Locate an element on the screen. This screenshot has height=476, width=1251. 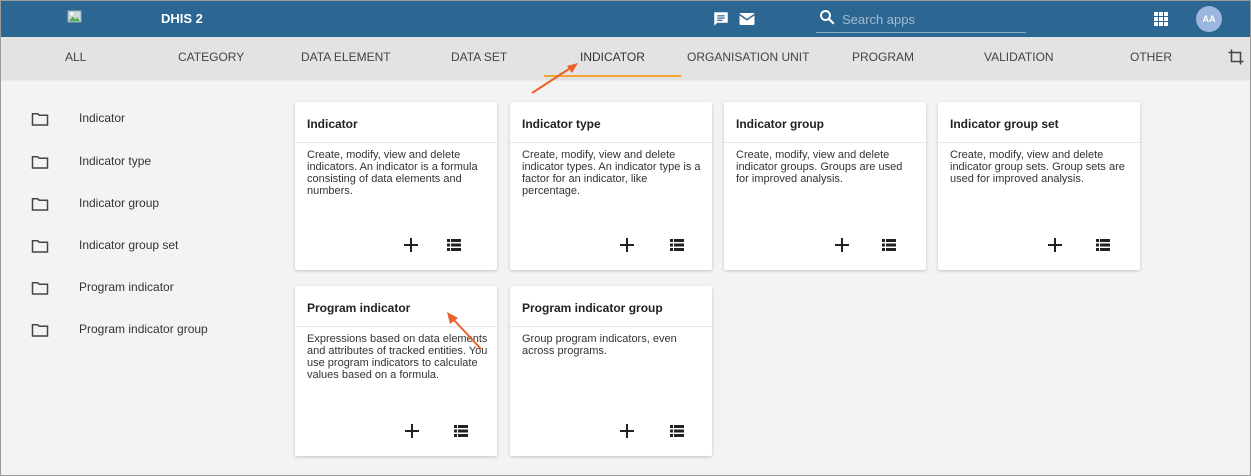
tab-data-element: DATA ELEMENT is located at coordinates (346, 57).